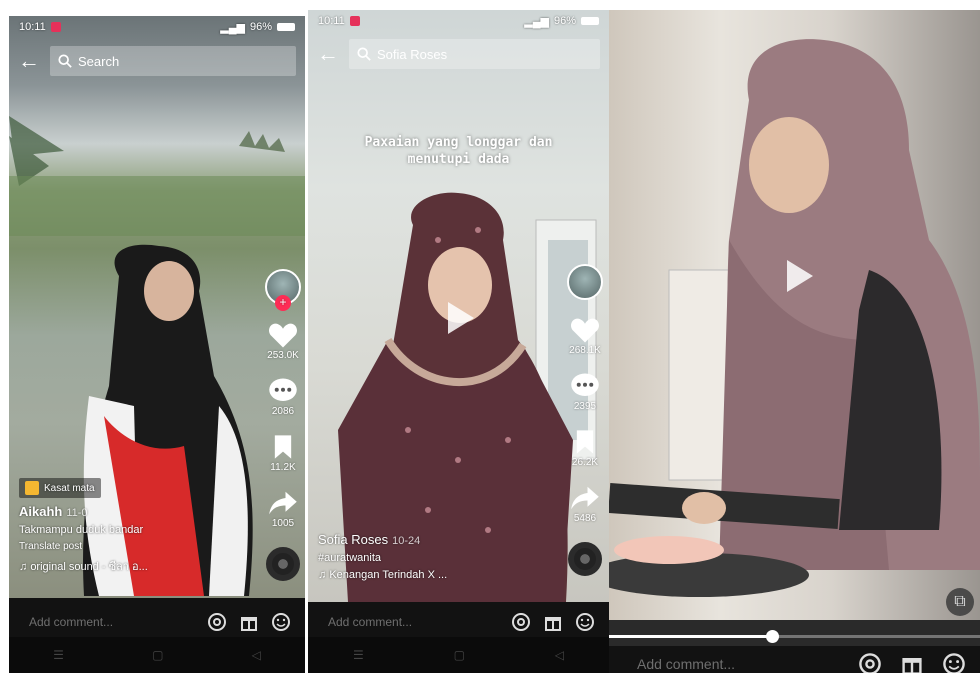 This screenshot has width=980, height=673. Describe the element at coordinates (960, 602) in the screenshot. I see `pip-icon: ⧉` at that location.